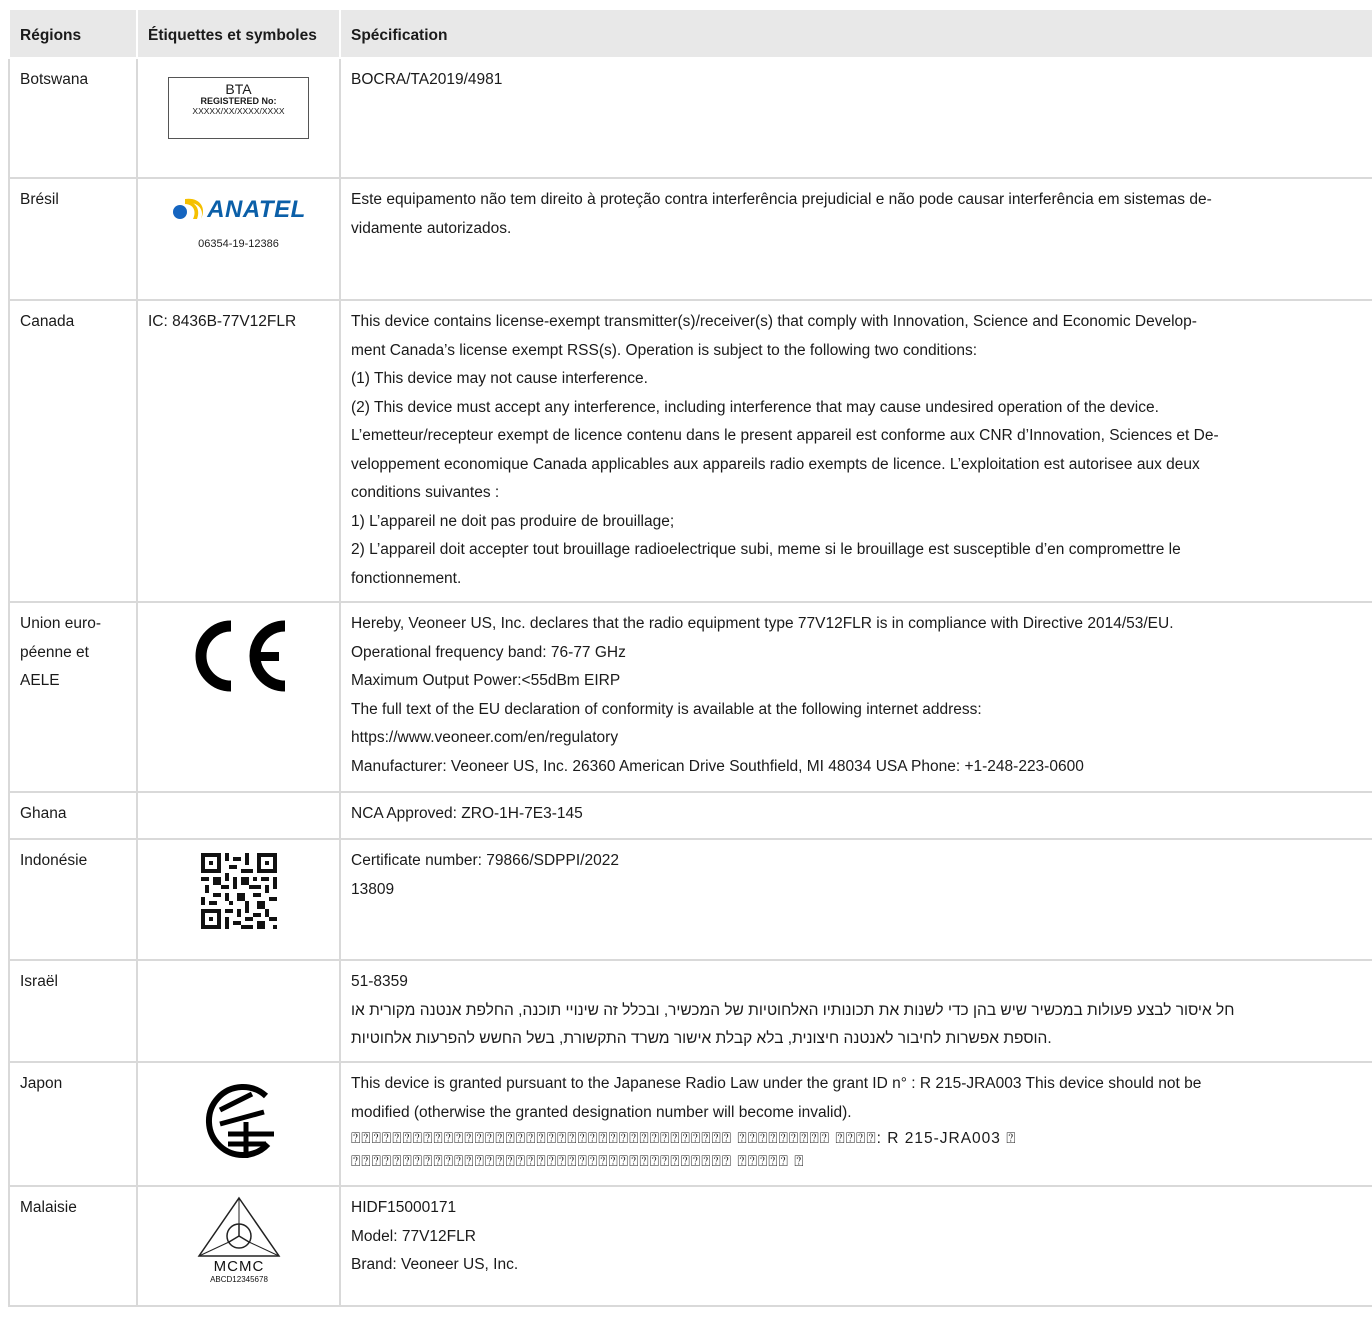  I want to click on spec-line: Model: 77V12FLR, so click(413, 1236).